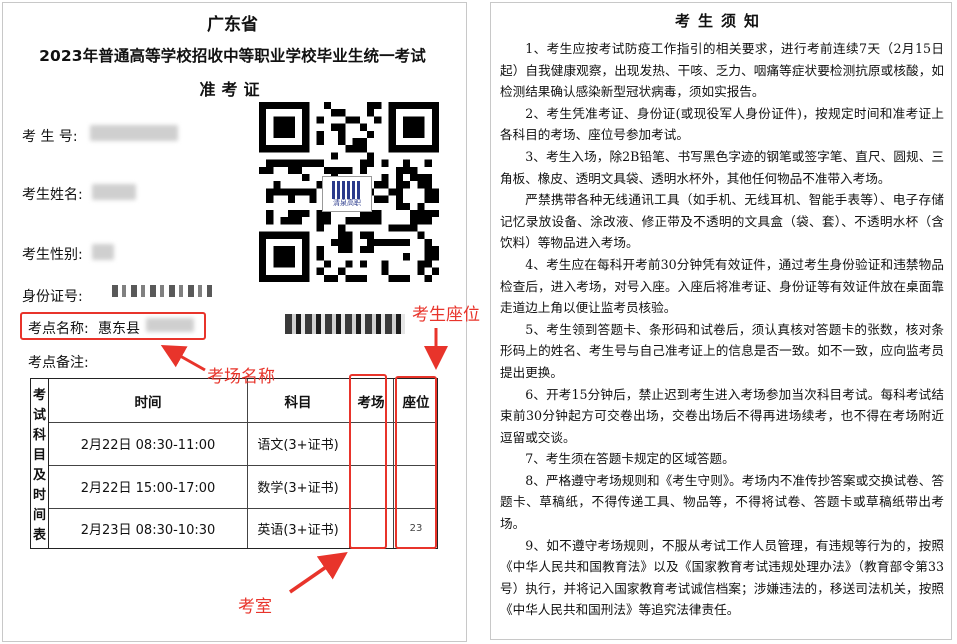 The image size is (957, 644). What do you see at coordinates (148, 488) in the screenshot?
I see `row-time: 2月22日 15:00-17:00` at bounding box center [148, 488].